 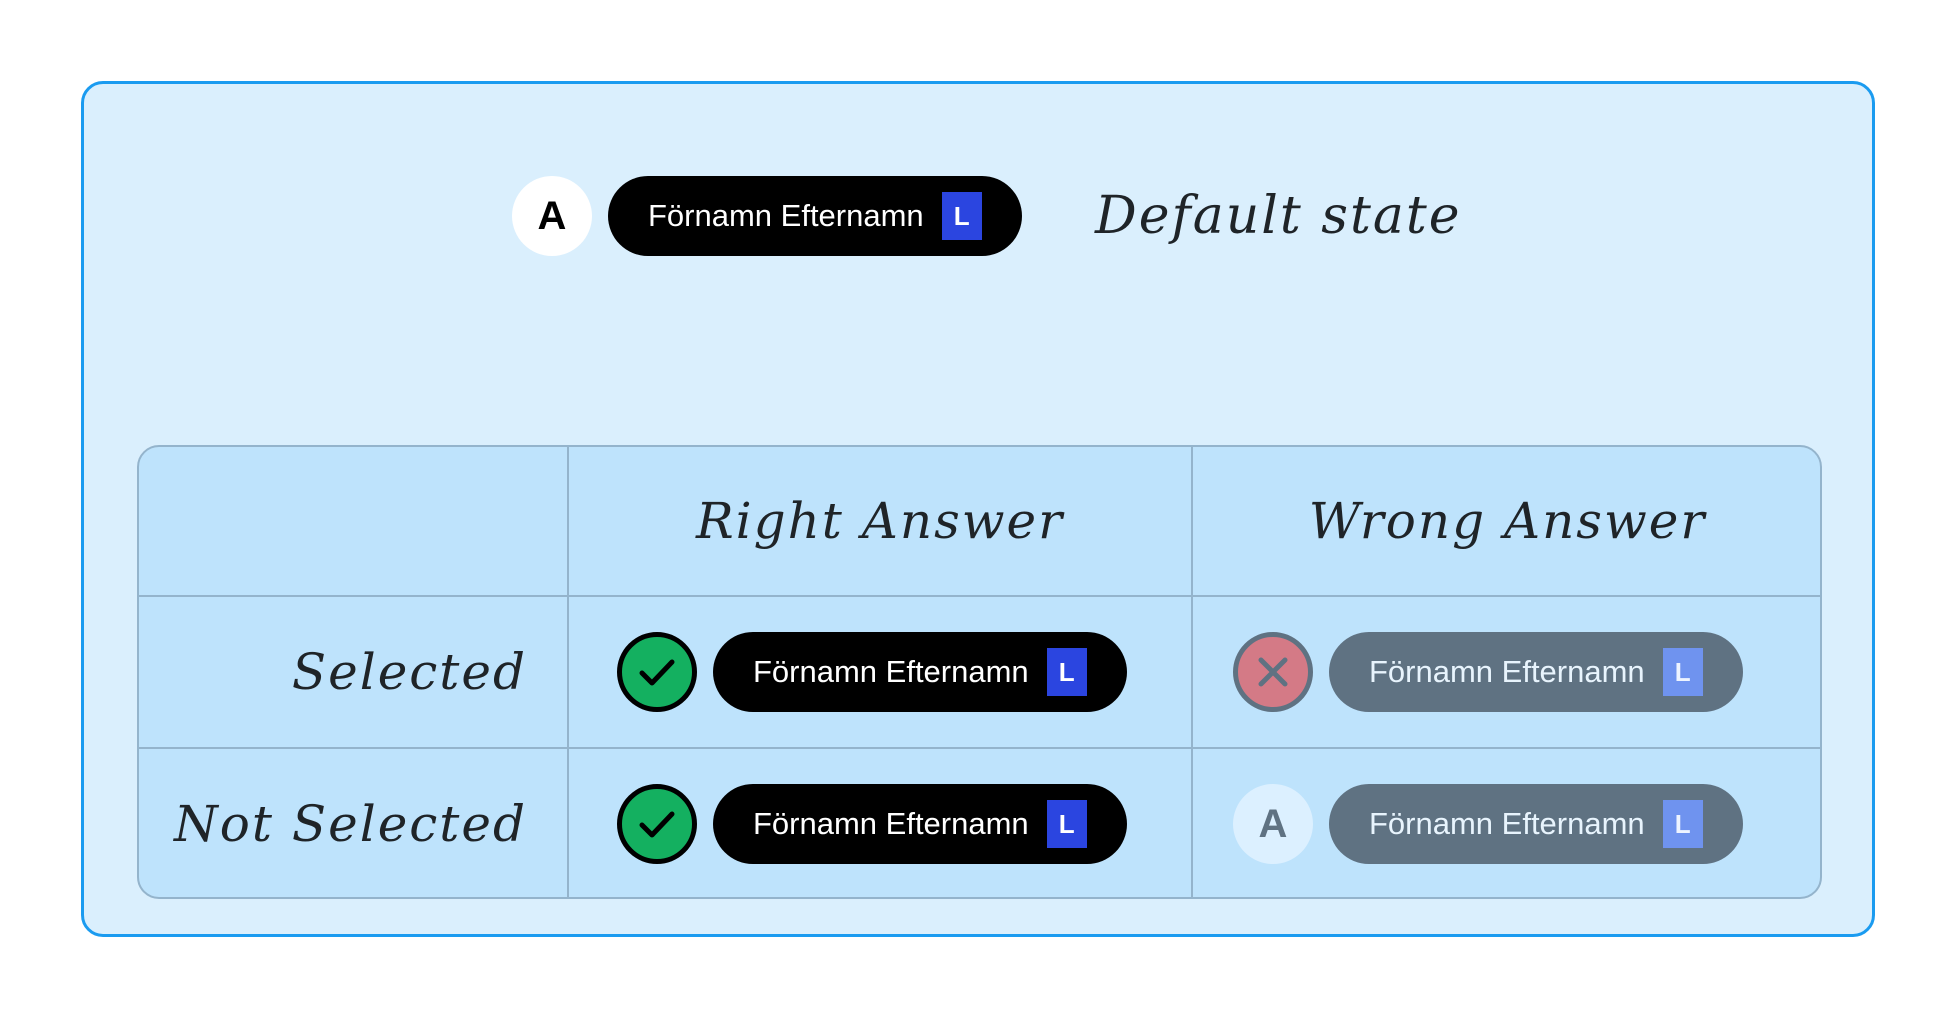 I want to click on cell-not-selected-right: Förnamn Efternamn L, so click(x=872, y=823).